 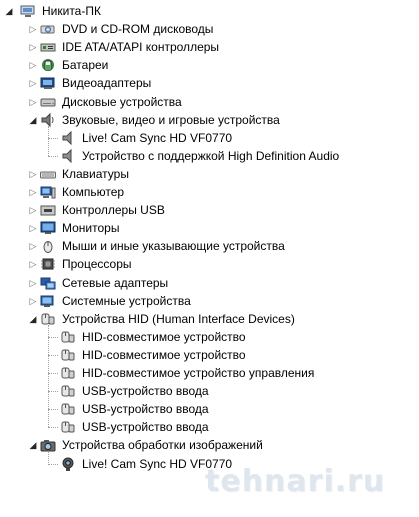 I want to click on tree-node-category: ◢ Устройства обработки изображений, so click(x=209, y=445).